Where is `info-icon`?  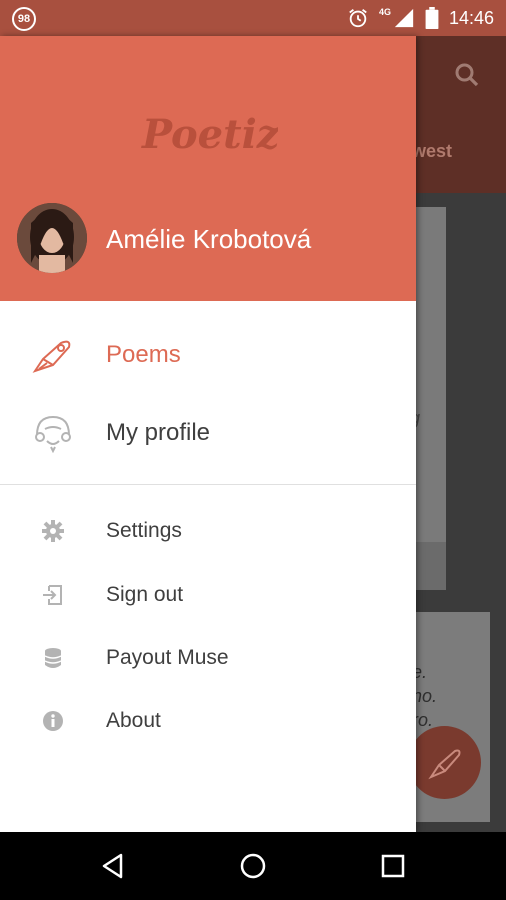 info-icon is located at coordinates (53, 721).